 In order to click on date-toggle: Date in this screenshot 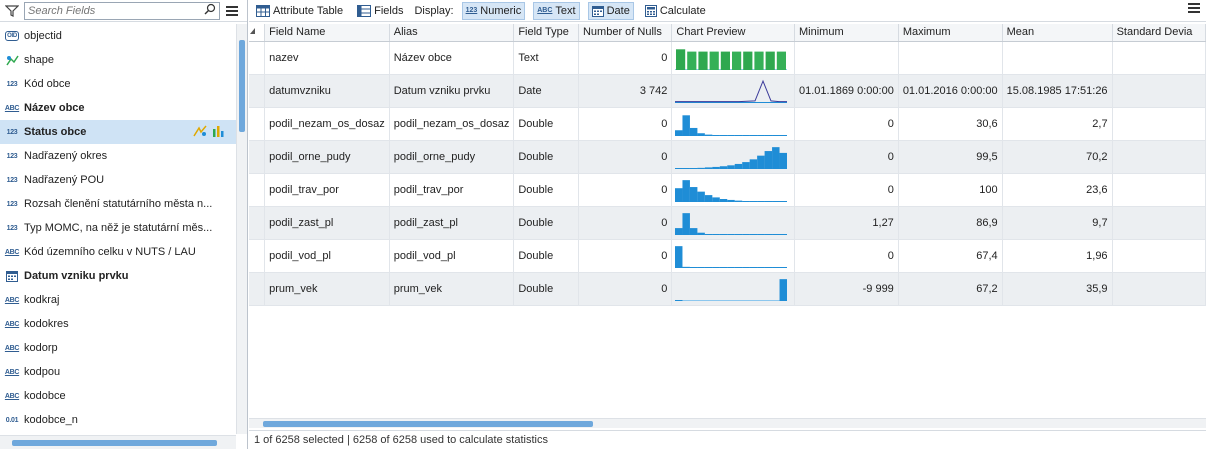, I will do `click(610, 10)`.